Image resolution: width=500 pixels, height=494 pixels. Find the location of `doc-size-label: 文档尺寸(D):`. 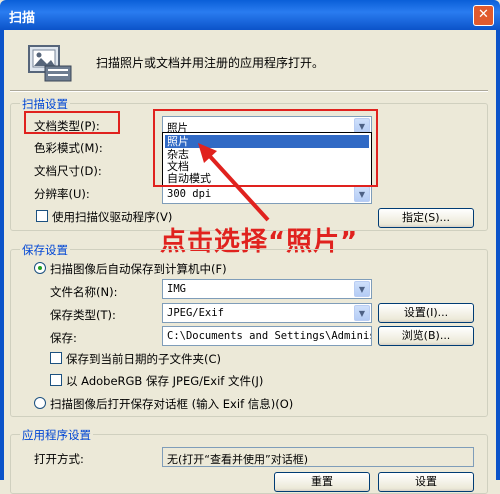

doc-size-label: 文档尺寸(D): is located at coordinates (68, 171).